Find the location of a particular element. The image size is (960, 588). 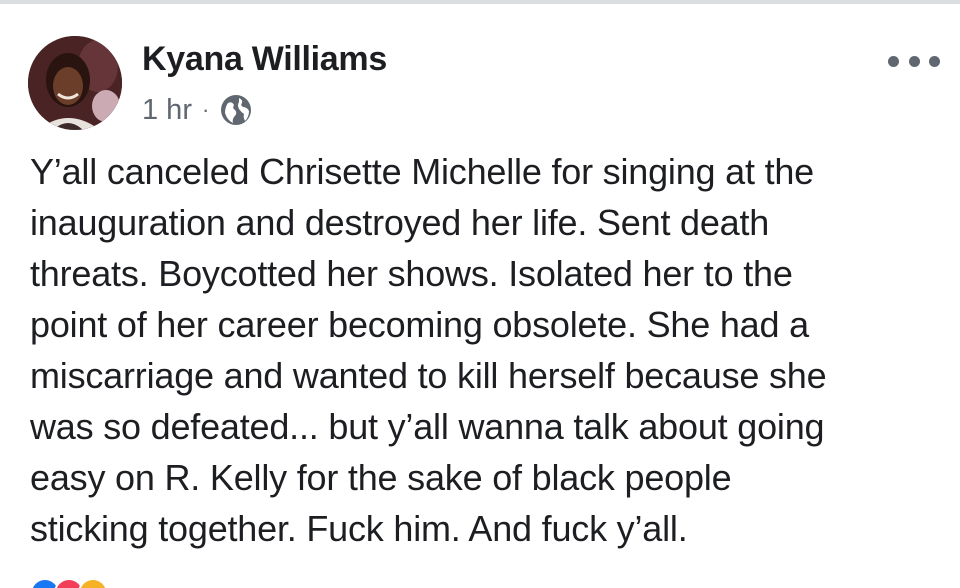

avatar-photo is located at coordinates (75, 83).